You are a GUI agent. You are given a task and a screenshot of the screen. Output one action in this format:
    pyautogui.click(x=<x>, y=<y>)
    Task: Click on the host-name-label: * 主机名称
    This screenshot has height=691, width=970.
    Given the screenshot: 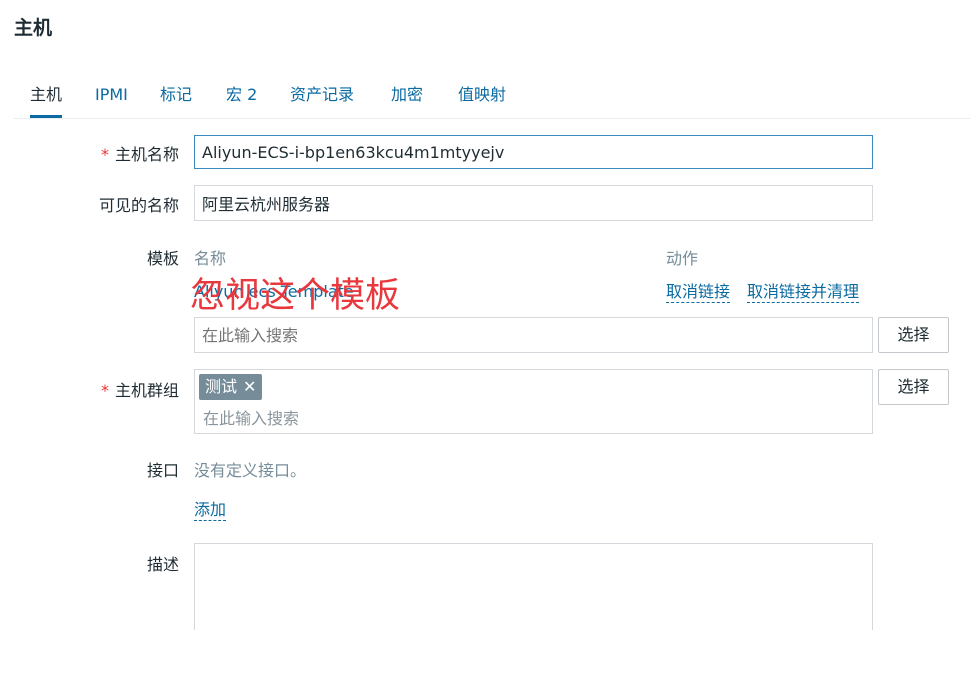 What is the action you would take?
    pyautogui.click(x=139, y=154)
    